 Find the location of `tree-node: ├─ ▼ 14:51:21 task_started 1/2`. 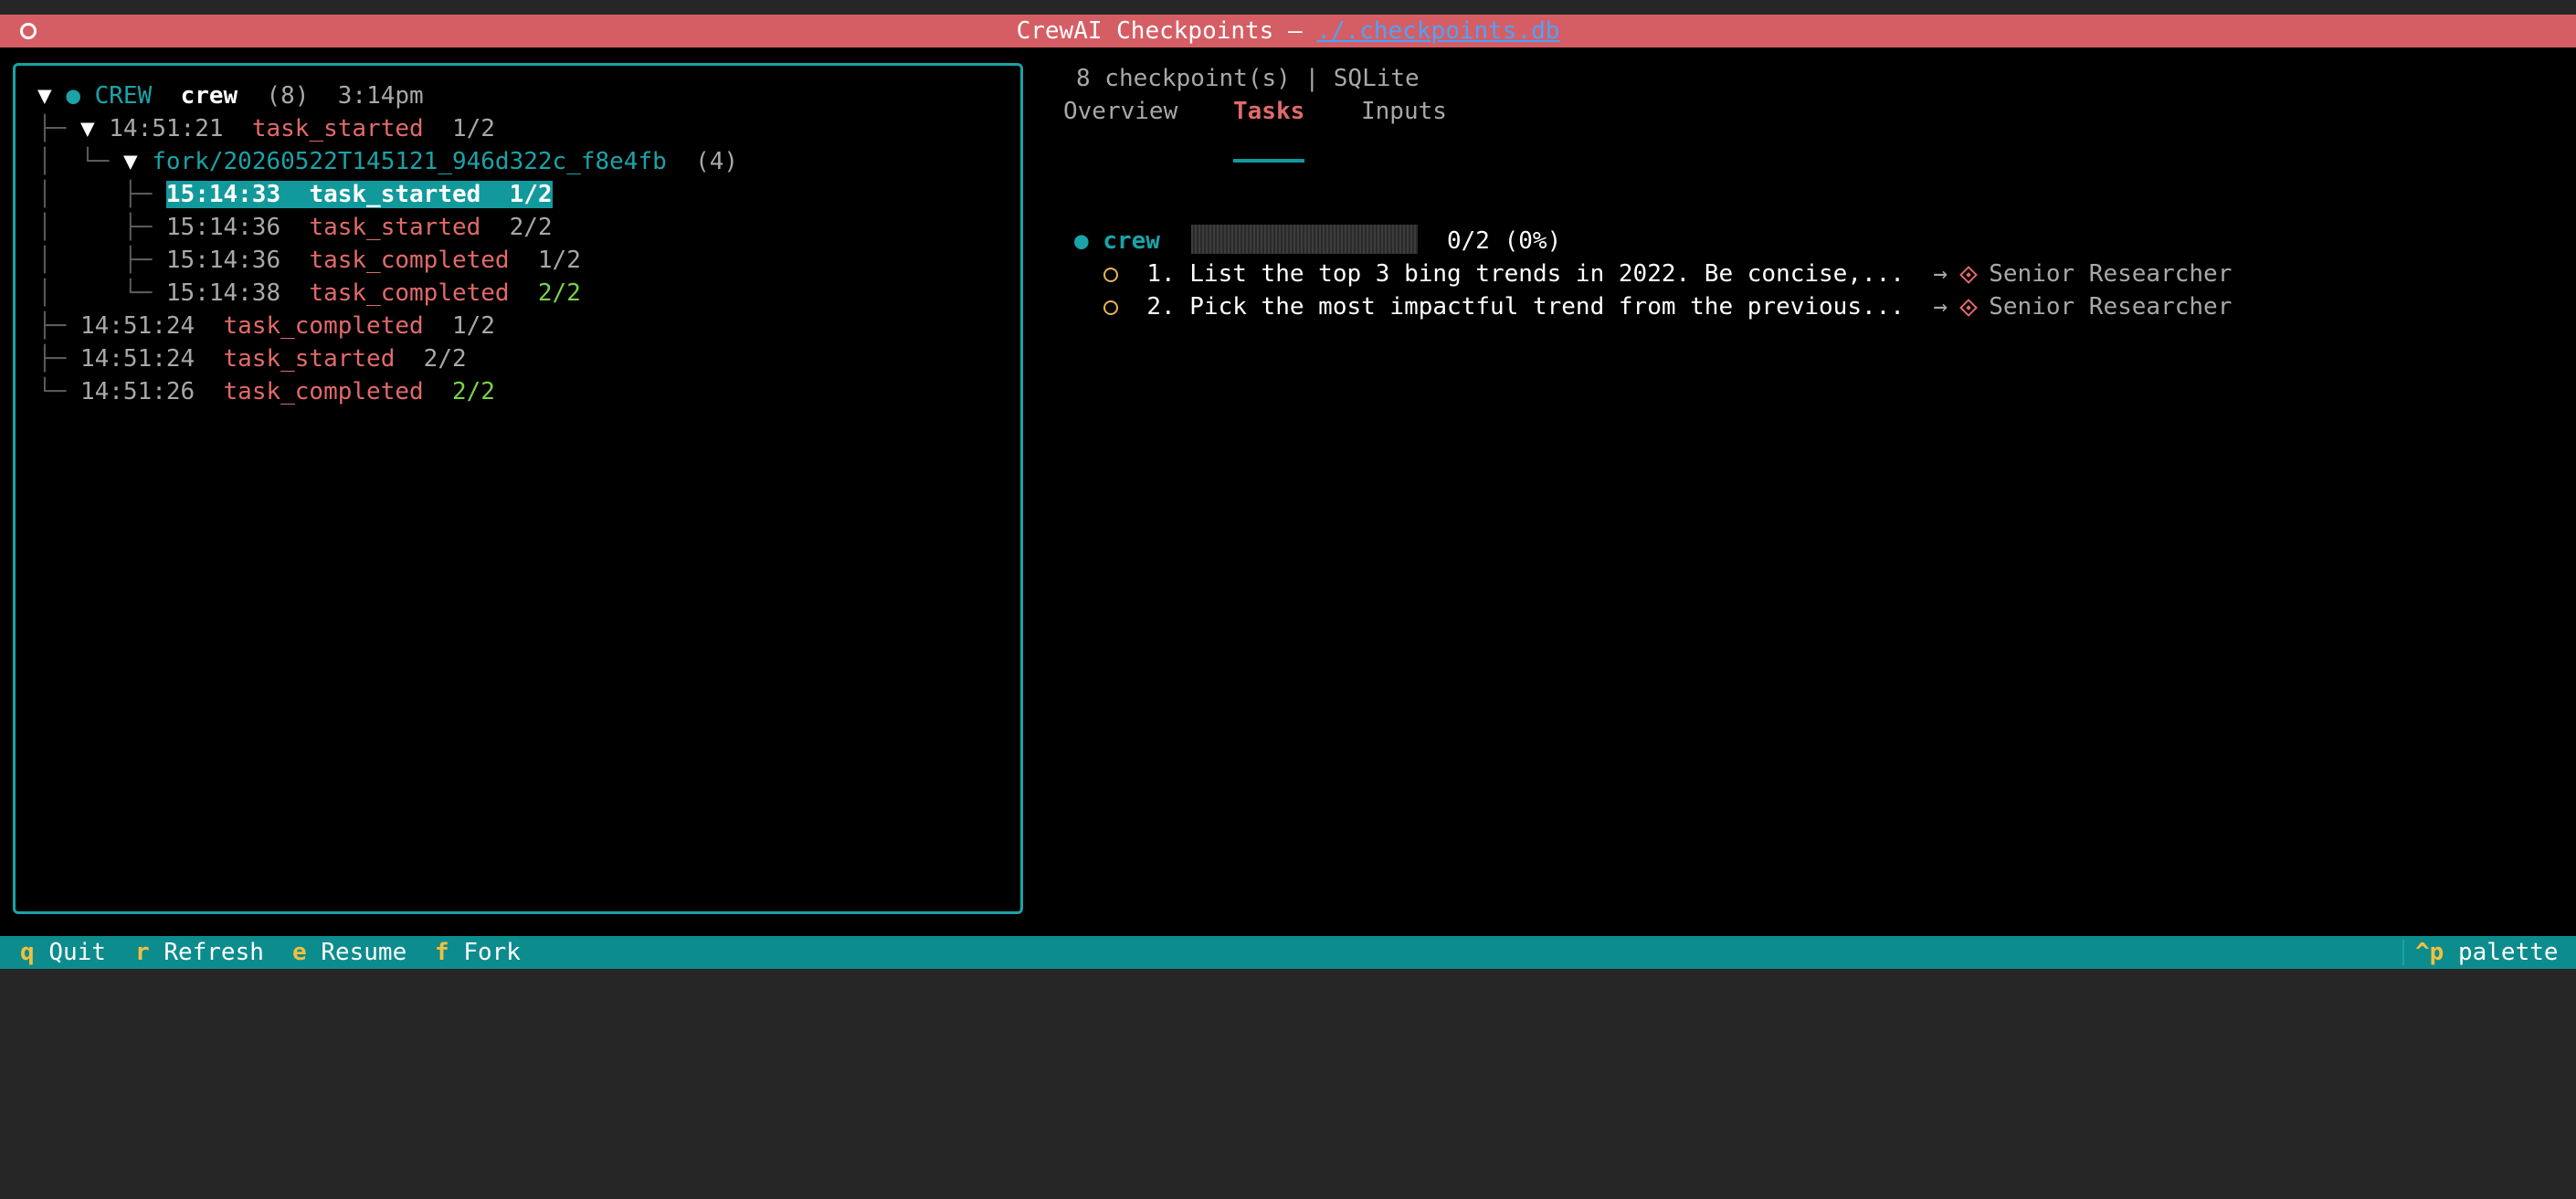

tree-node: ├─ ▼ 14:51:21 task_started 1/2 is located at coordinates (266, 129).